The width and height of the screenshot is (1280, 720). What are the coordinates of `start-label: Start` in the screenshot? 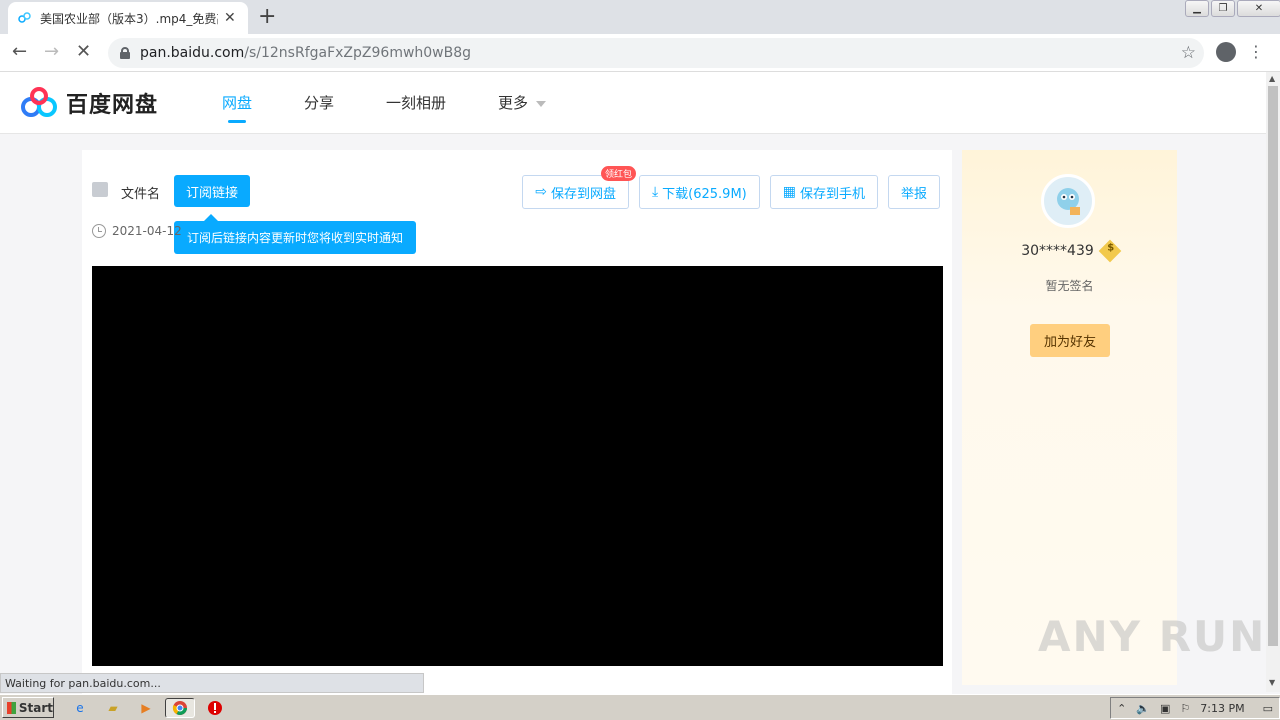 It's located at (35, 707).